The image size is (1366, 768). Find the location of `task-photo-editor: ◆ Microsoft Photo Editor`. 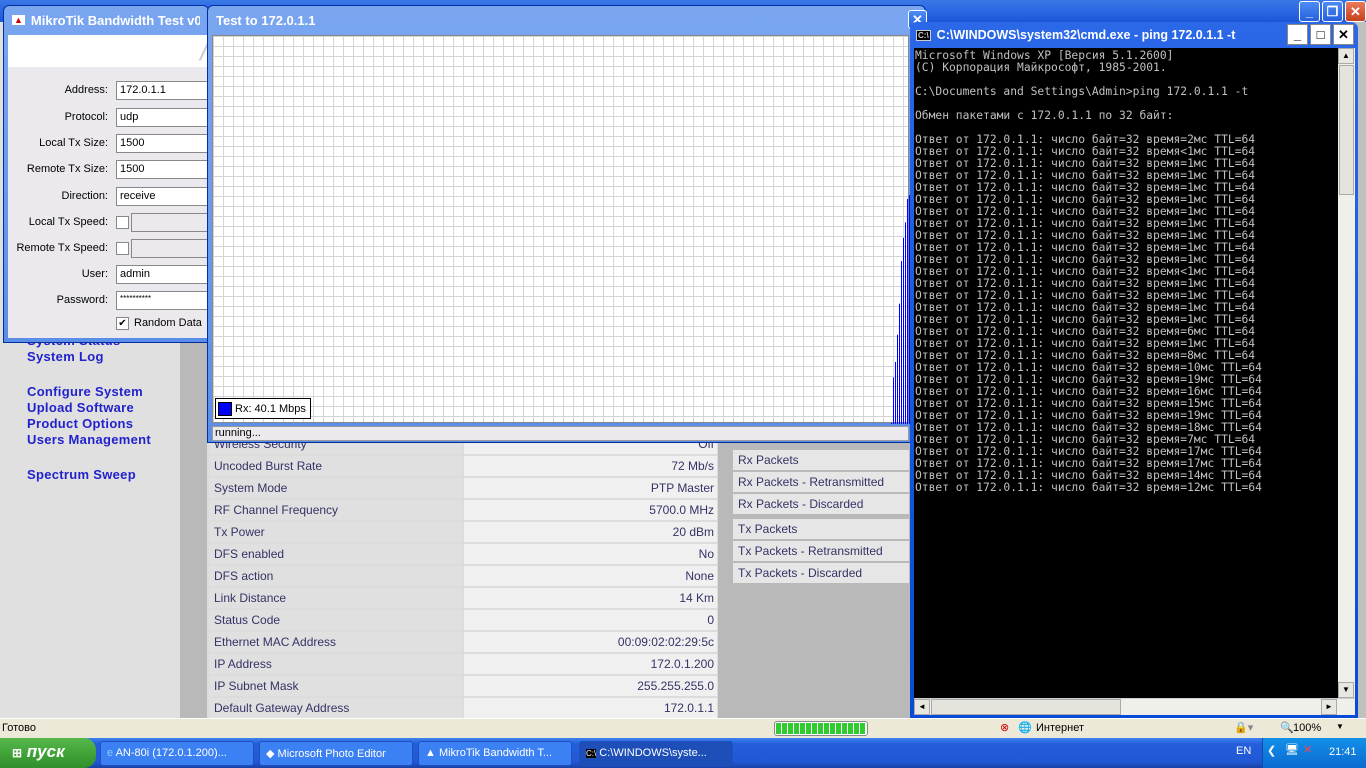

task-photo-editor: ◆ Microsoft Photo Editor is located at coordinates (336, 753).